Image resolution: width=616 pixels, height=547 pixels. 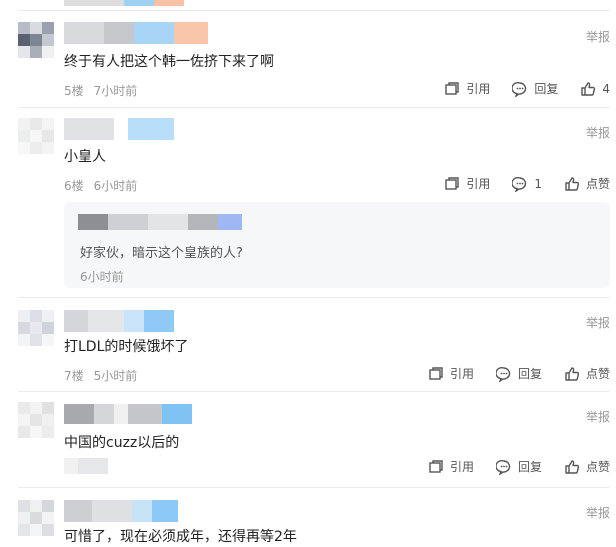 I want to click on comment-meta: 5楼 7小时前, so click(x=100, y=90).